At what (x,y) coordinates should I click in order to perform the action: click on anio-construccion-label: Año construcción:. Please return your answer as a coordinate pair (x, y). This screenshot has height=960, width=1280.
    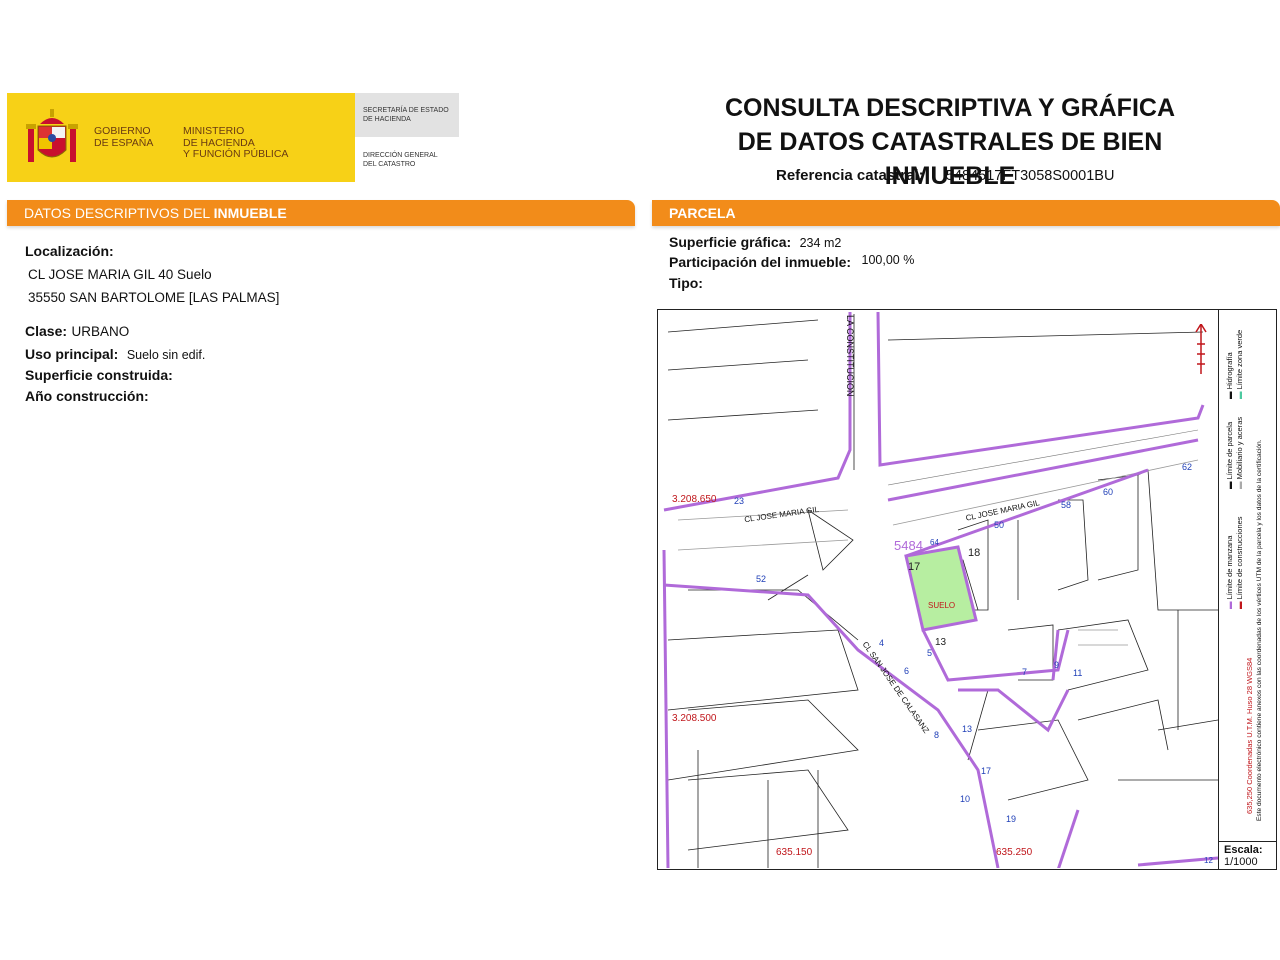
    Looking at the image, I should click on (87, 396).